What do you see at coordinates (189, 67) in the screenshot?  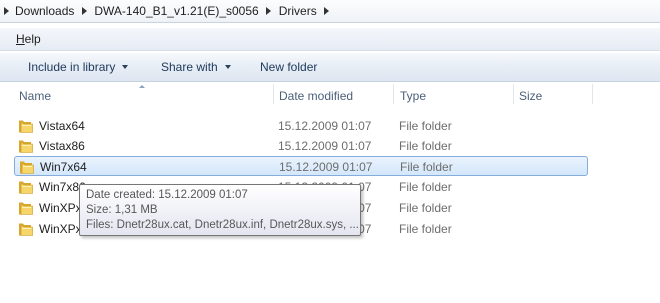 I see `share-with-label: Share with` at bounding box center [189, 67].